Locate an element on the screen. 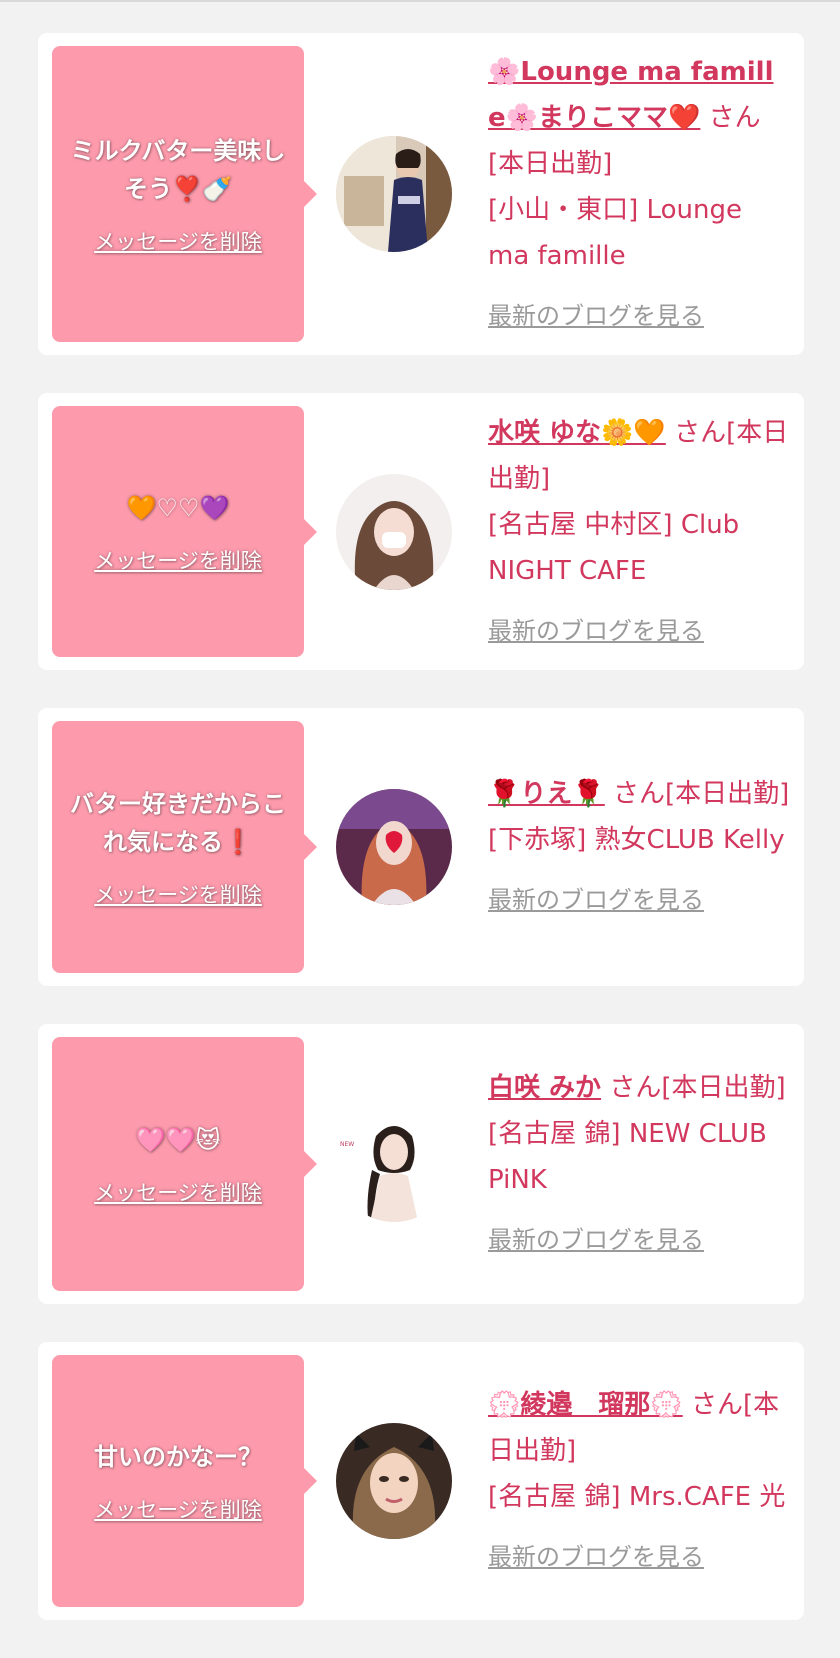 The image size is (840, 1658). cast-name-link: 💮綾邉 瑠那💮 is located at coordinates (585, 1405).